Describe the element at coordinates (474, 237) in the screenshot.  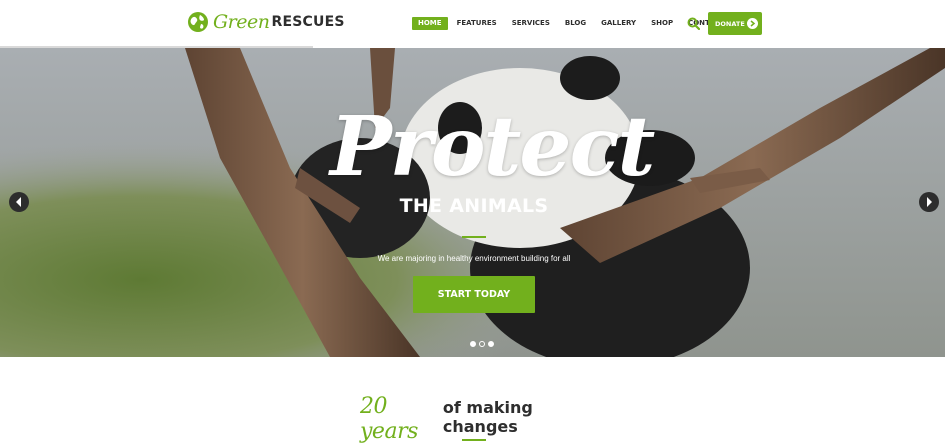
I see `hero-divider` at that location.